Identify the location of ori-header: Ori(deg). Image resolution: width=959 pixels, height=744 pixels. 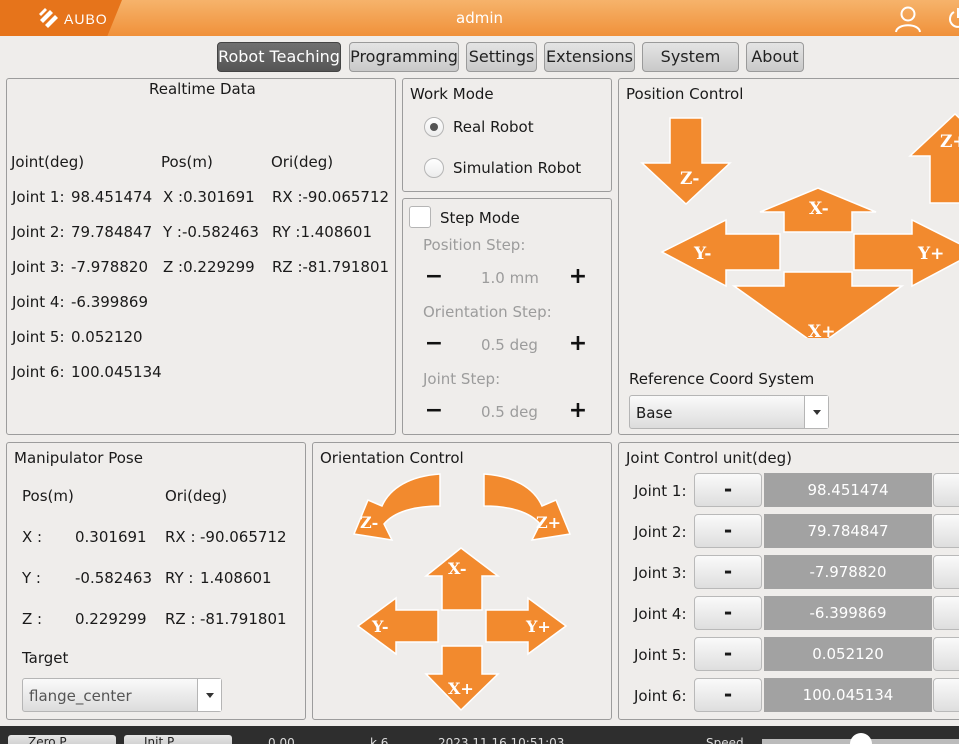
(302, 162).